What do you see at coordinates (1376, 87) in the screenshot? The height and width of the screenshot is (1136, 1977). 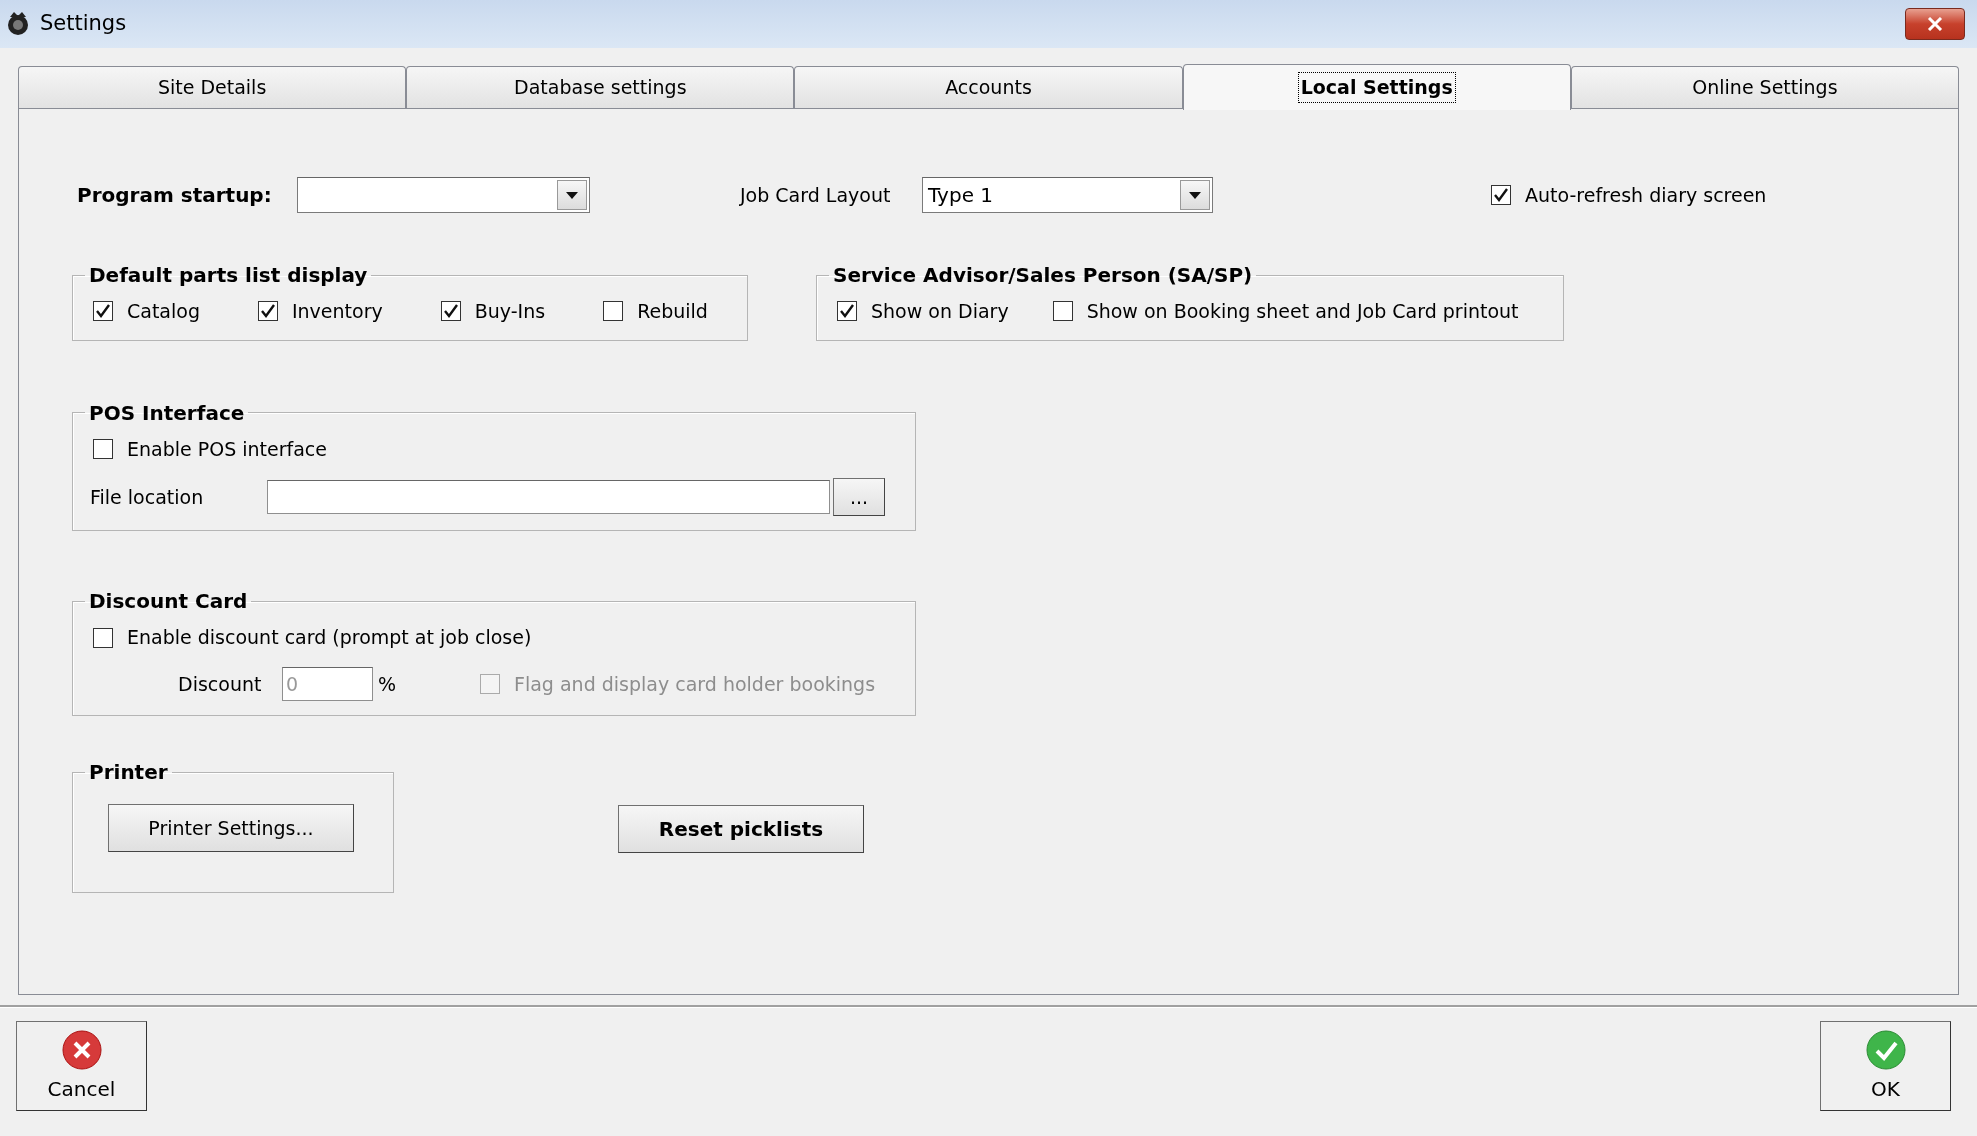 I see `tab: Local Settings` at bounding box center [1376, 87].